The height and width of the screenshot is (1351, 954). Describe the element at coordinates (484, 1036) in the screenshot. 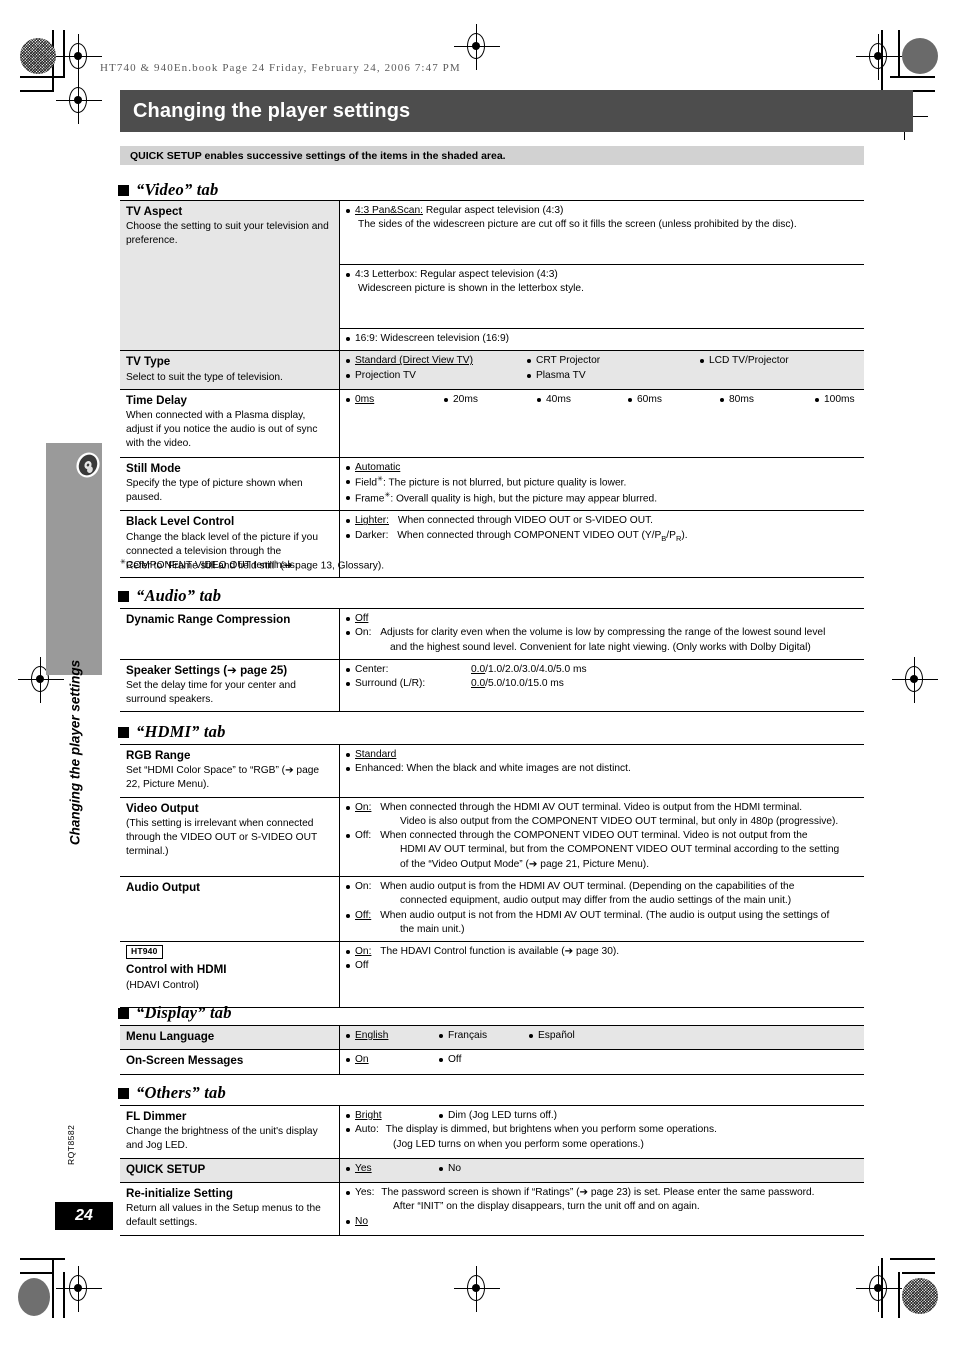

I see `option-lang-francais: Français` at that location.